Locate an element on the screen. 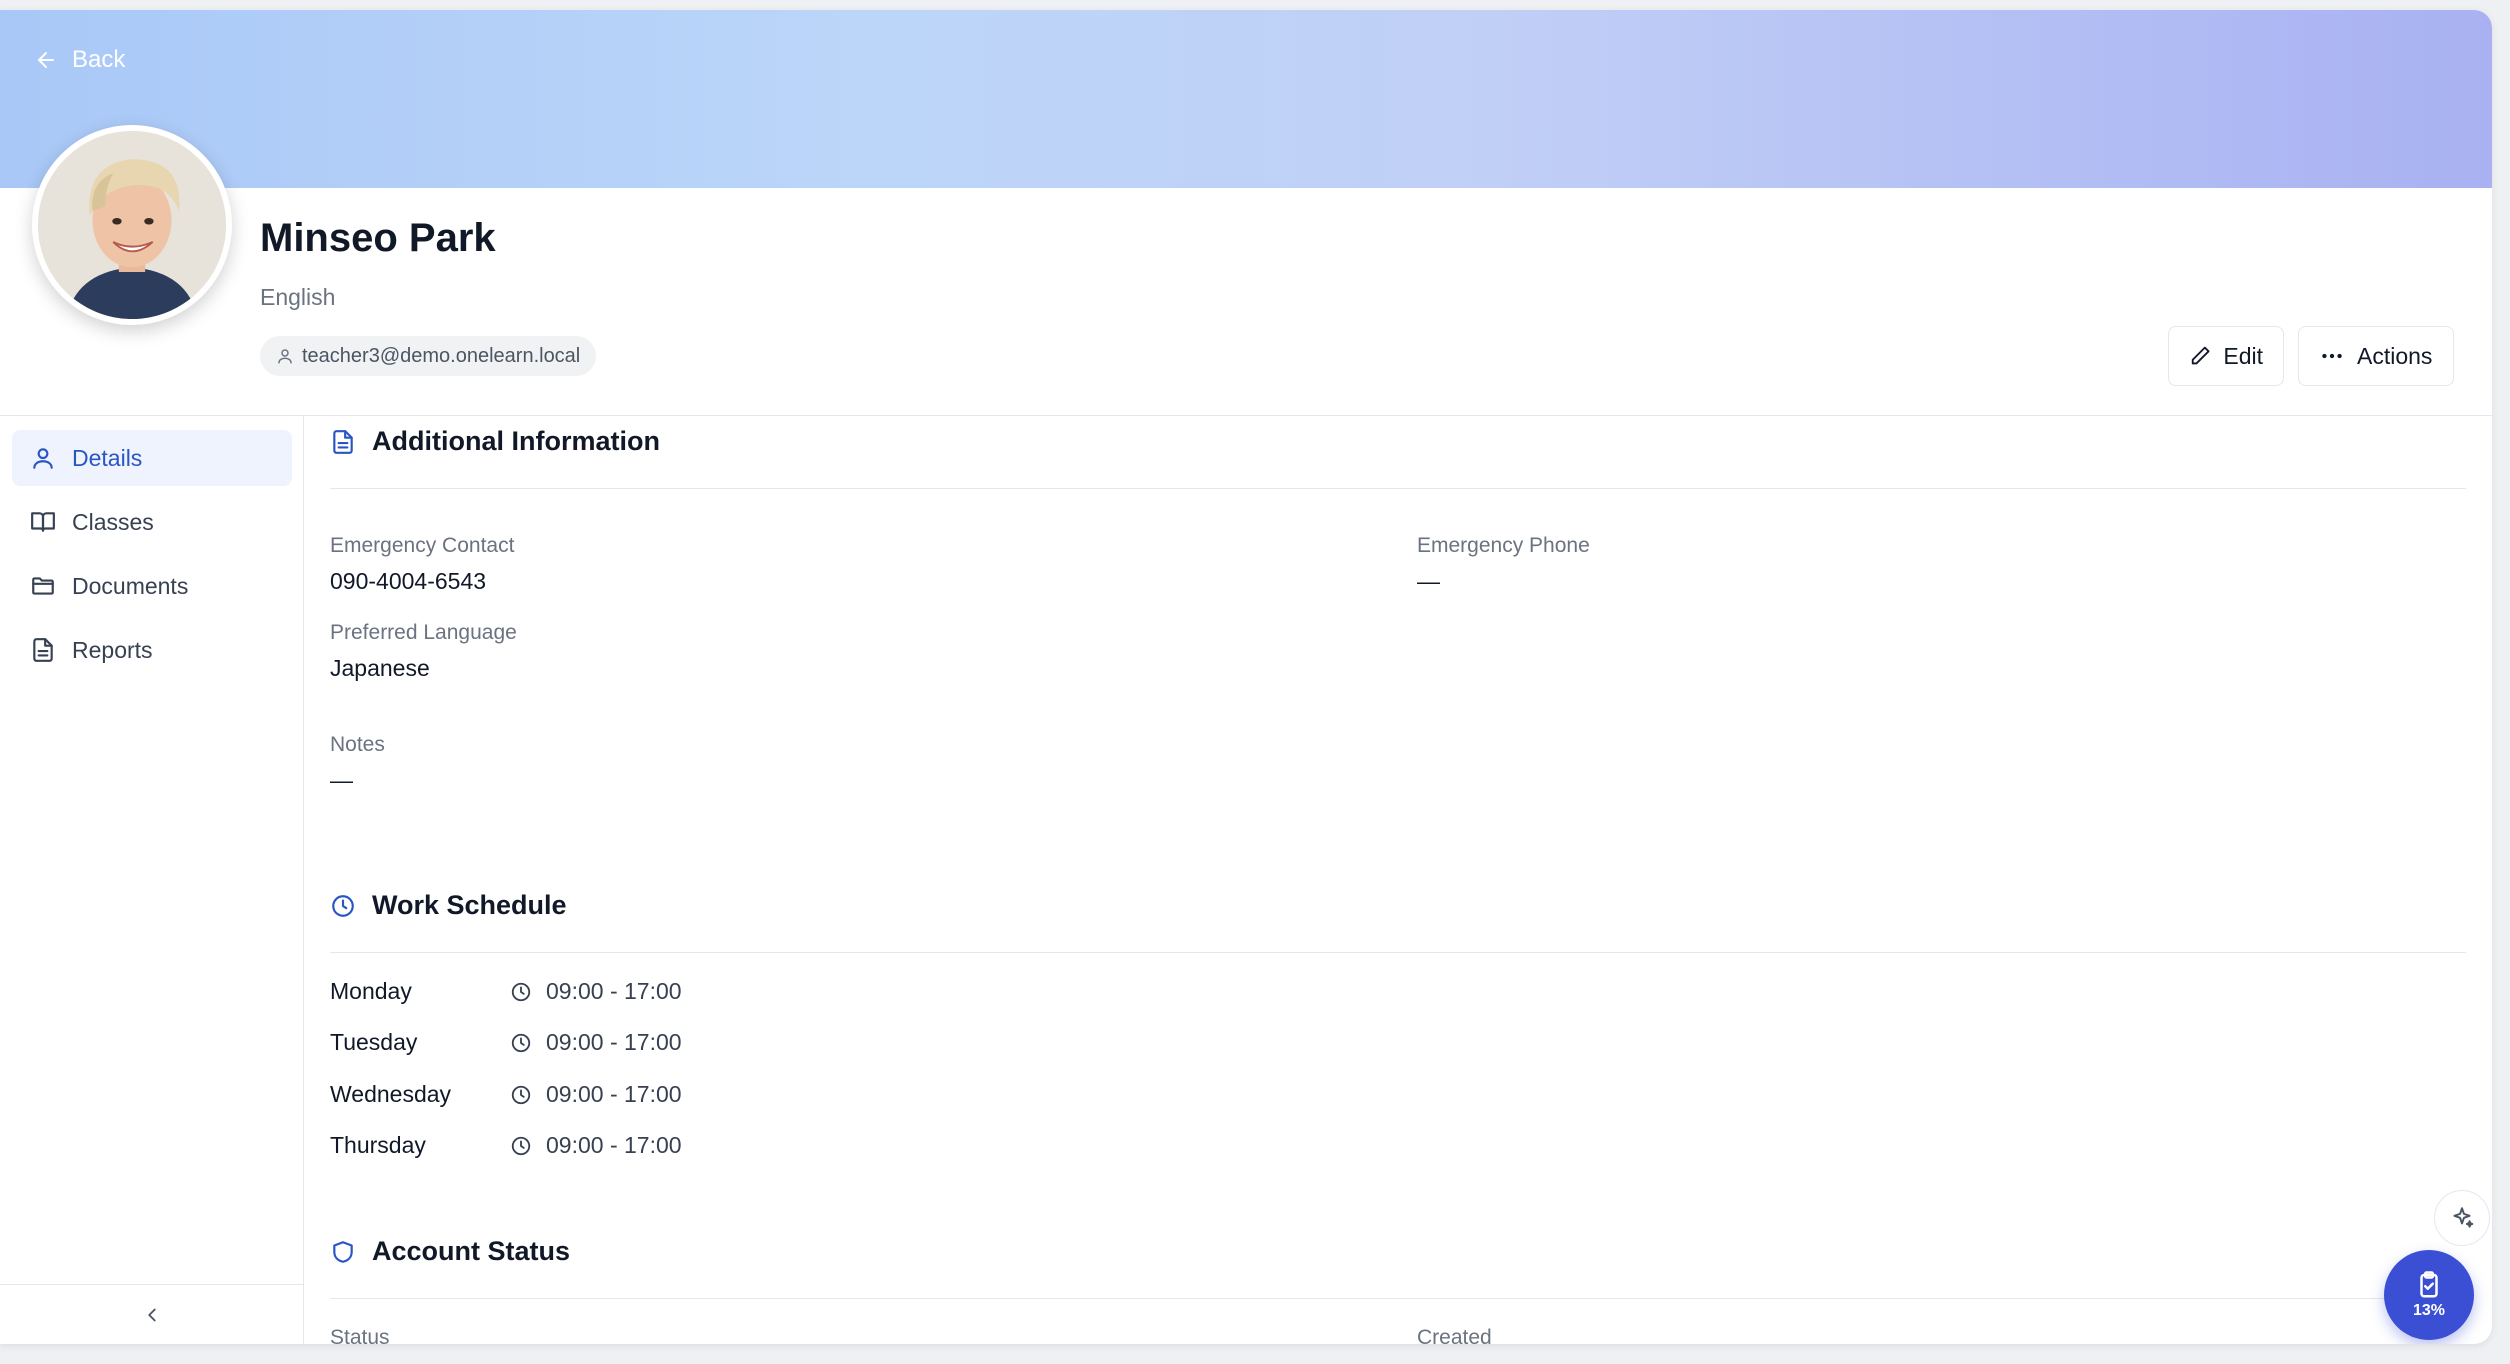 The image size is (2510, 1364). notes-value: — is located at coordinates (341, 780).